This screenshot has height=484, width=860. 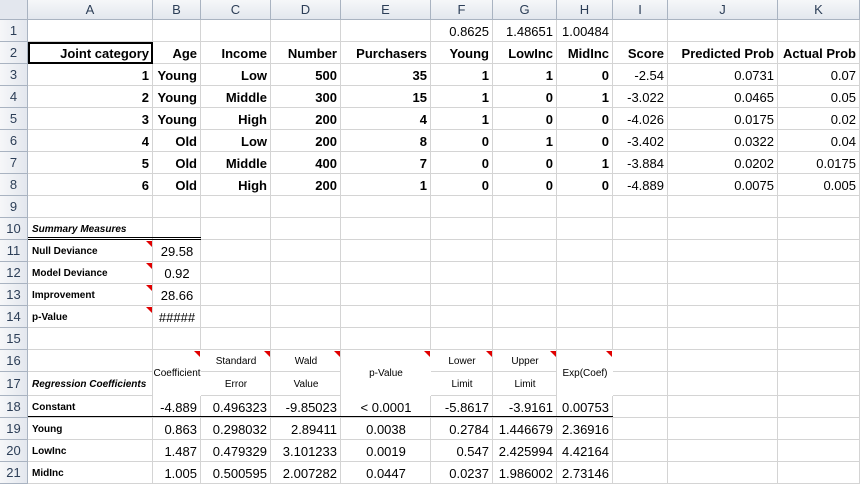 I want to click on cell-G1: 1.48651, so click(x=525, y=31).